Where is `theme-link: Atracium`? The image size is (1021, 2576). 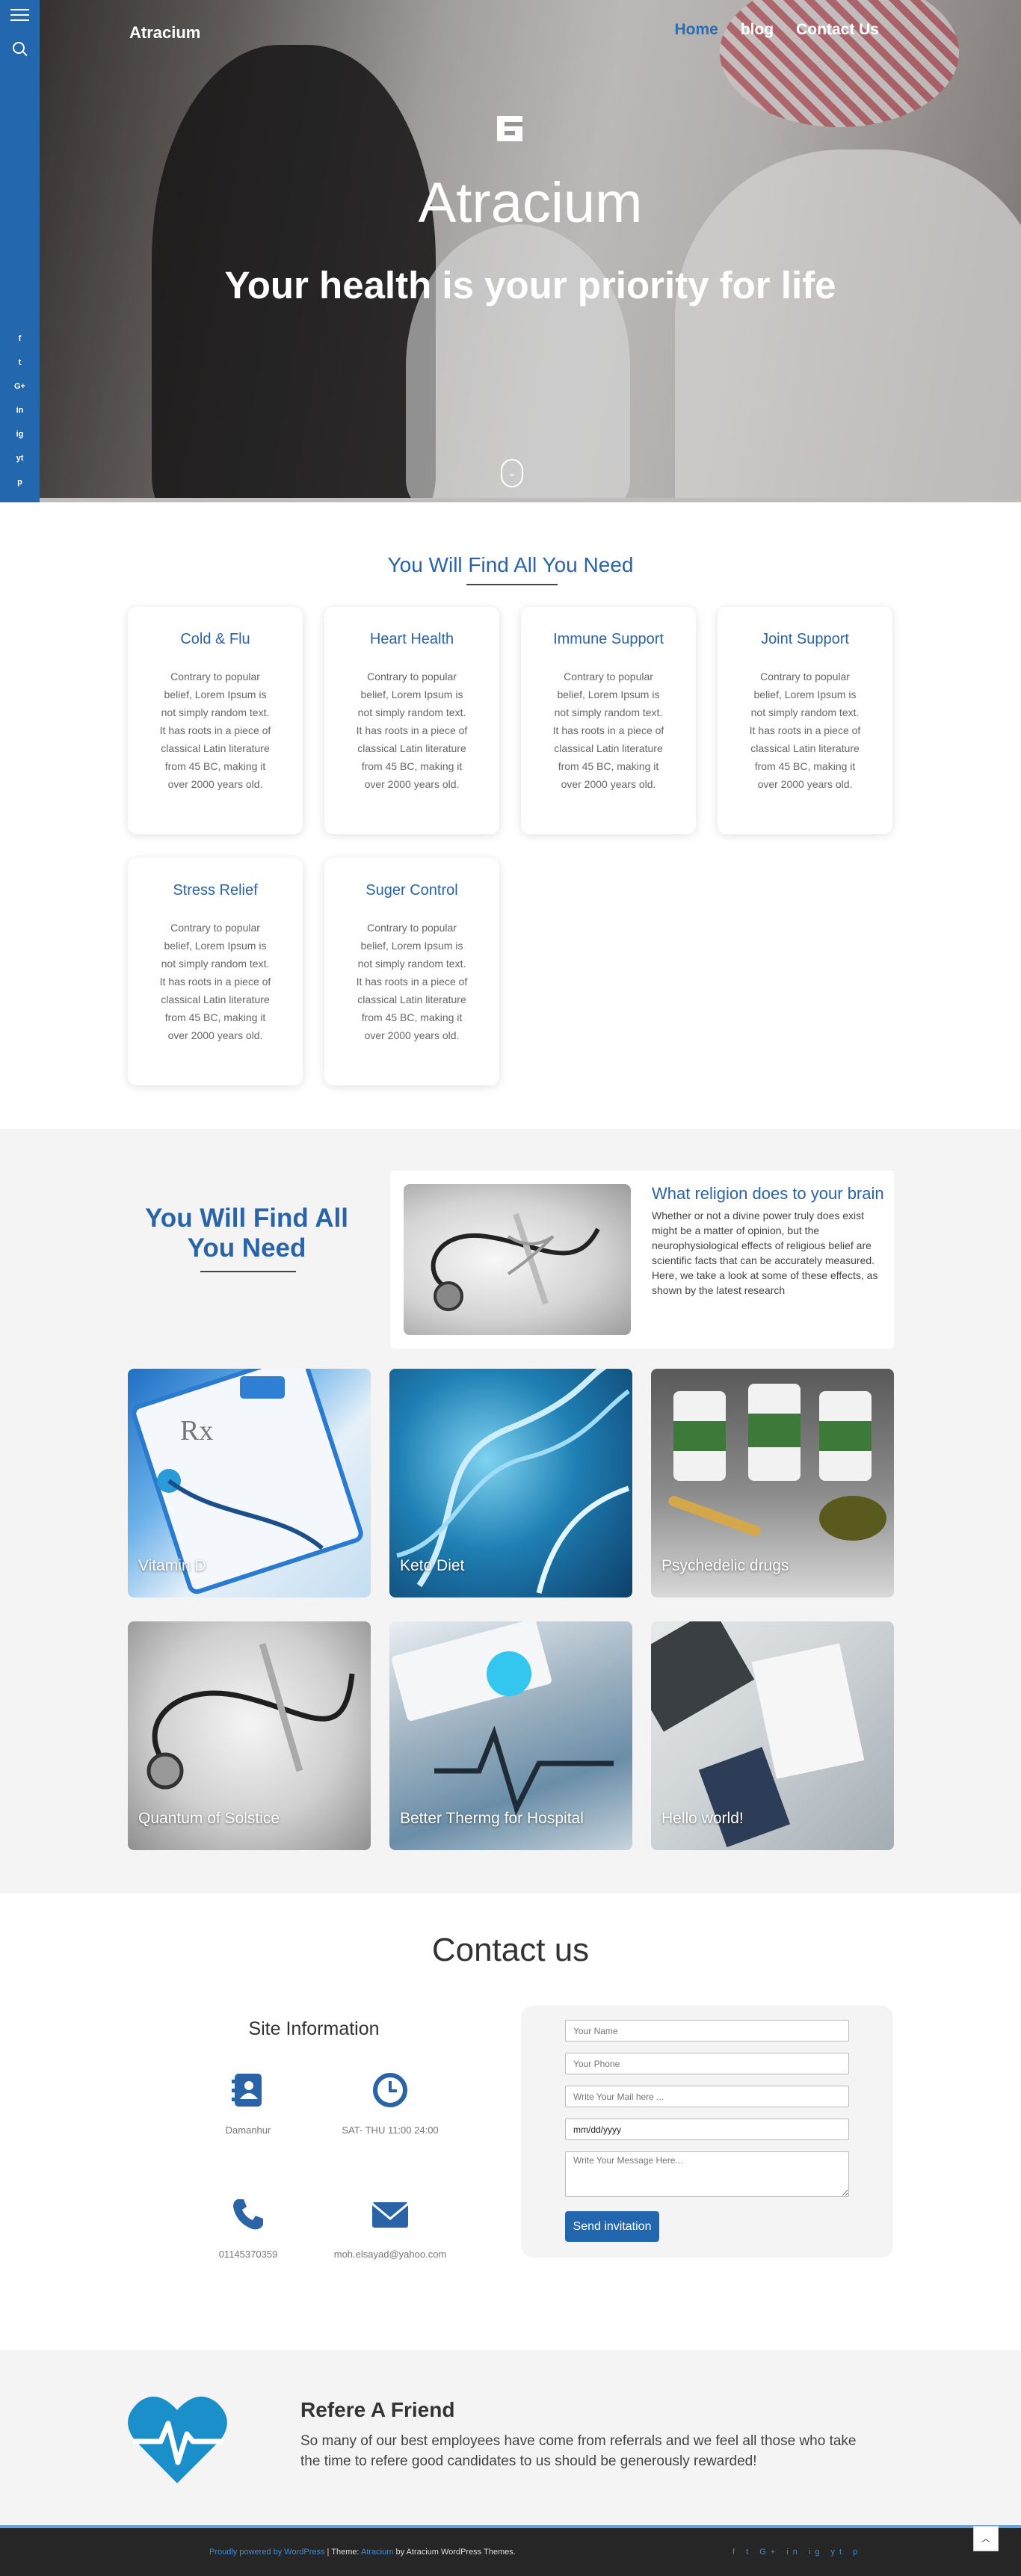
theme-link: Atracium is located at coordinates (377, 2552).